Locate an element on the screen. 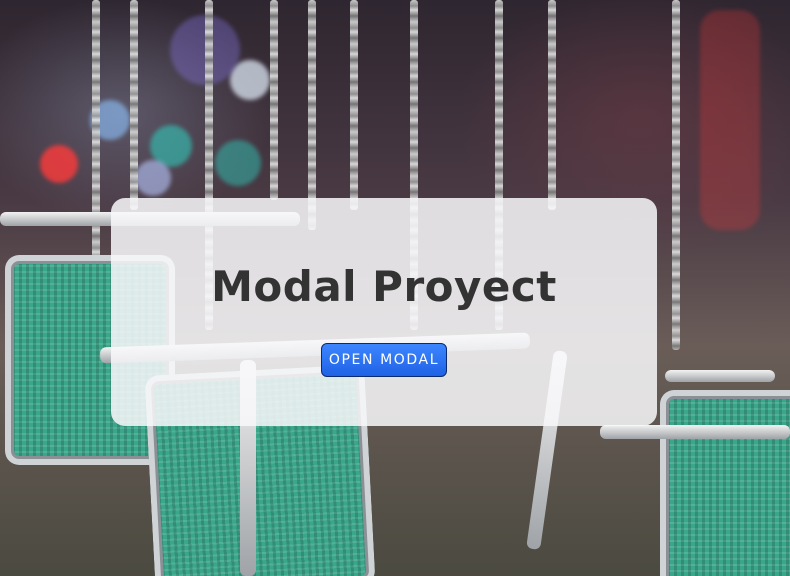 Image resolution: width=790 pixels, height=576 pixels. open-modal-button: OPEN MODAL is located at coordinates (384, 360).